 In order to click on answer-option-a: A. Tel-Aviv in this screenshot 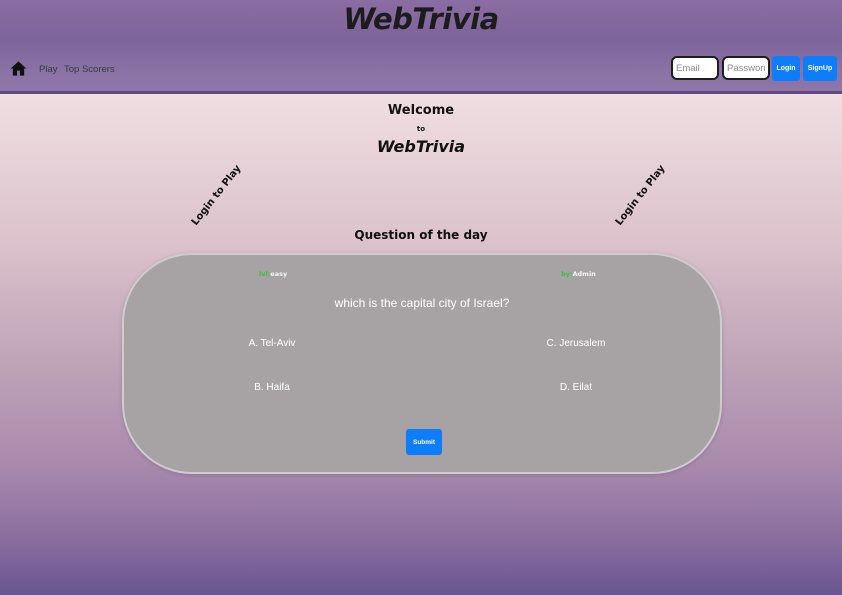, I will do `click(272, 343)`.